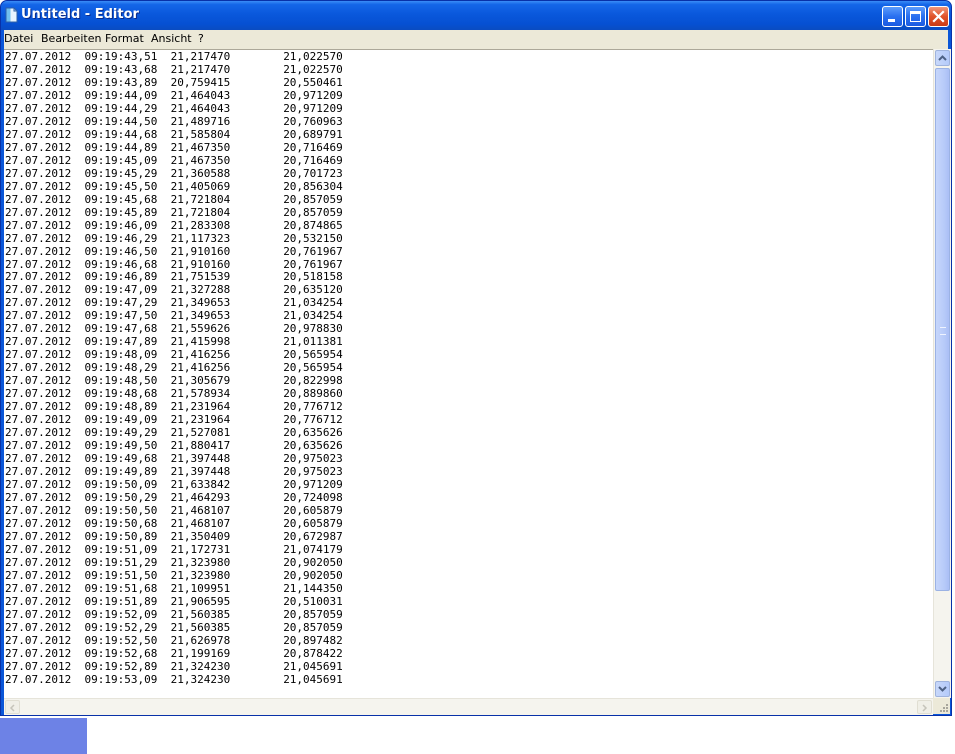 This screenshot has width=955, height=754. What do you see at coordinates (924, 707) in the screenshot?
I see `scroll-right-button` at bounding box center [924, 707].